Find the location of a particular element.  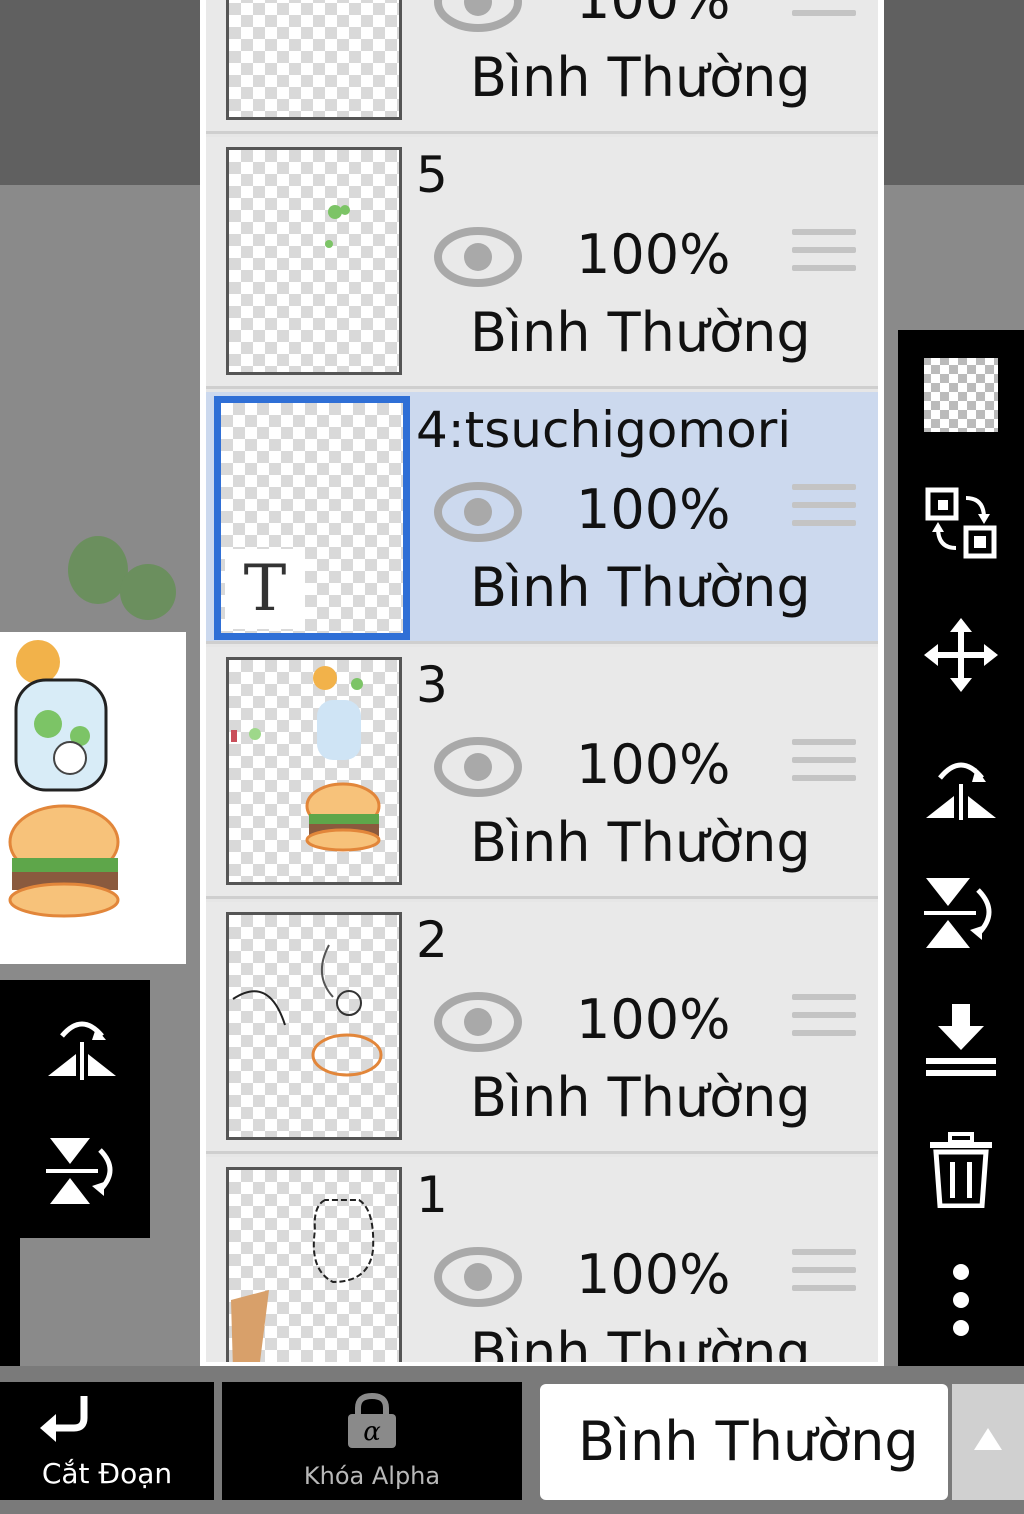

swap-icon is located at coordinates (961, 523).